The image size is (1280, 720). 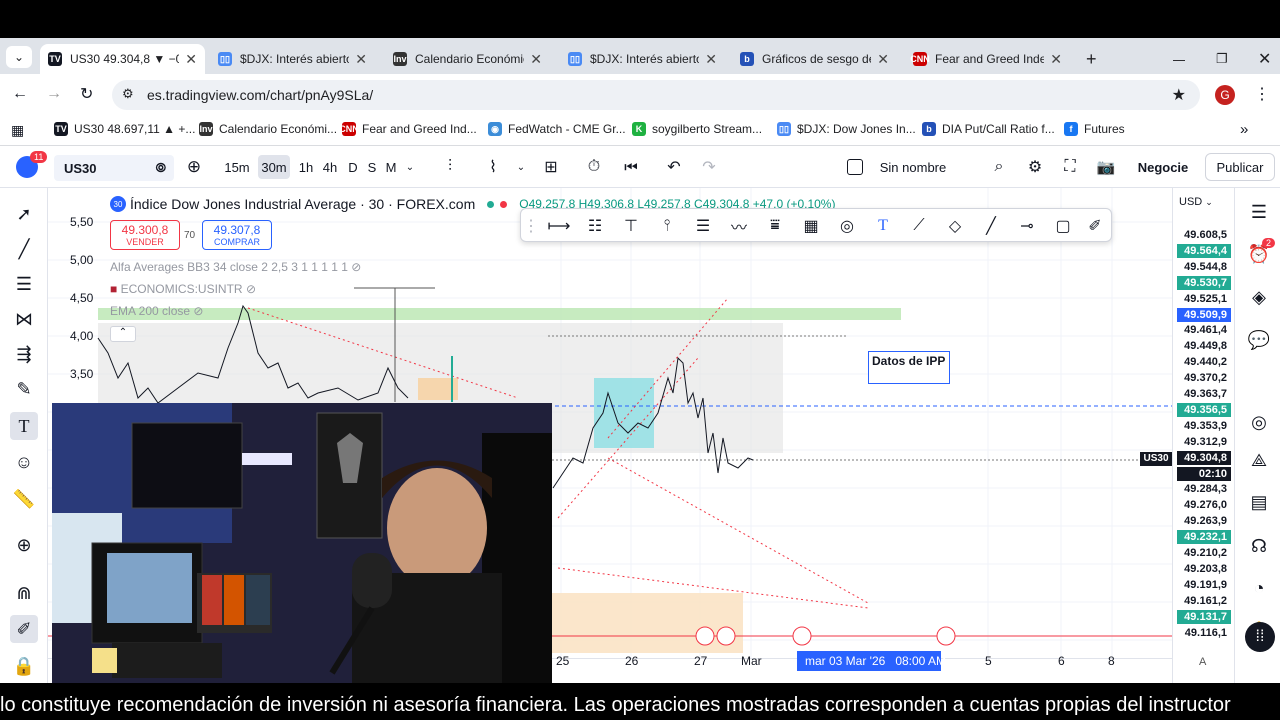 What do you see at coordinates (391, 167) in the screenshot?
I see `interval-M: M` at bounding box center [391, 167].